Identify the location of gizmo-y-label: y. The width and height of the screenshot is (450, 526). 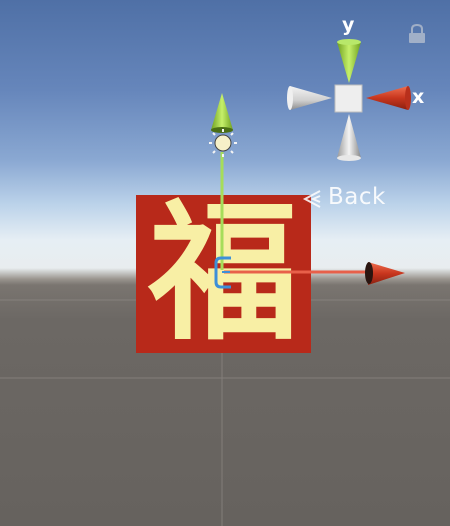
(348, 25).